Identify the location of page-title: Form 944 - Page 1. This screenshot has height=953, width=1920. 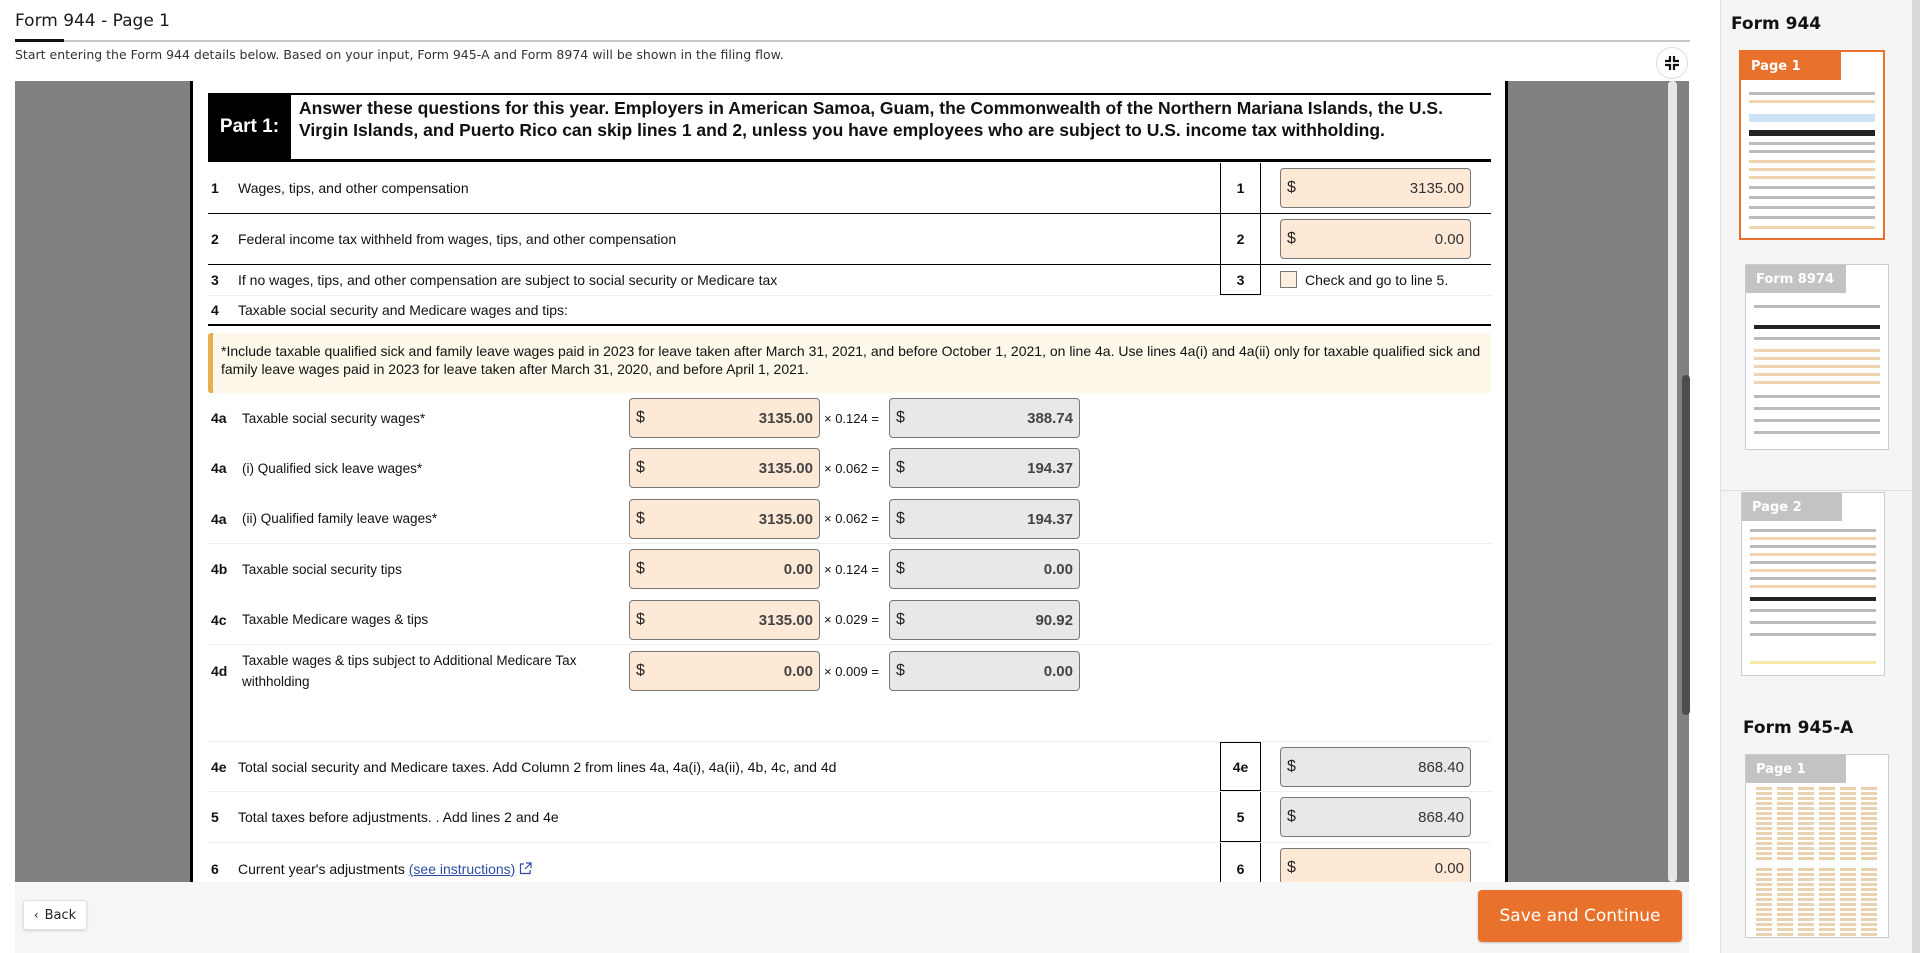
(92, 21).